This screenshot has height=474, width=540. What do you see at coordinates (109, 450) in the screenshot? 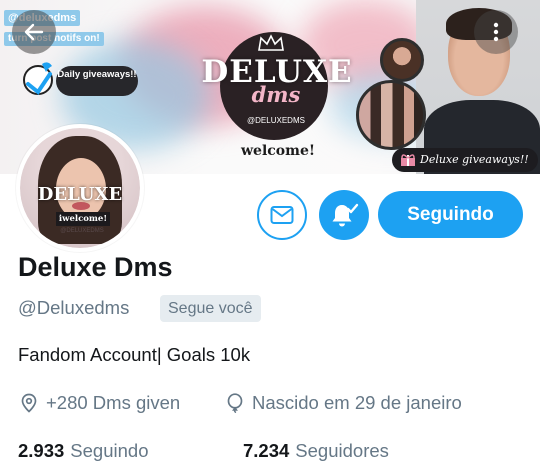
I see `following-label: Seguindo` at bounding box center [109, 450].